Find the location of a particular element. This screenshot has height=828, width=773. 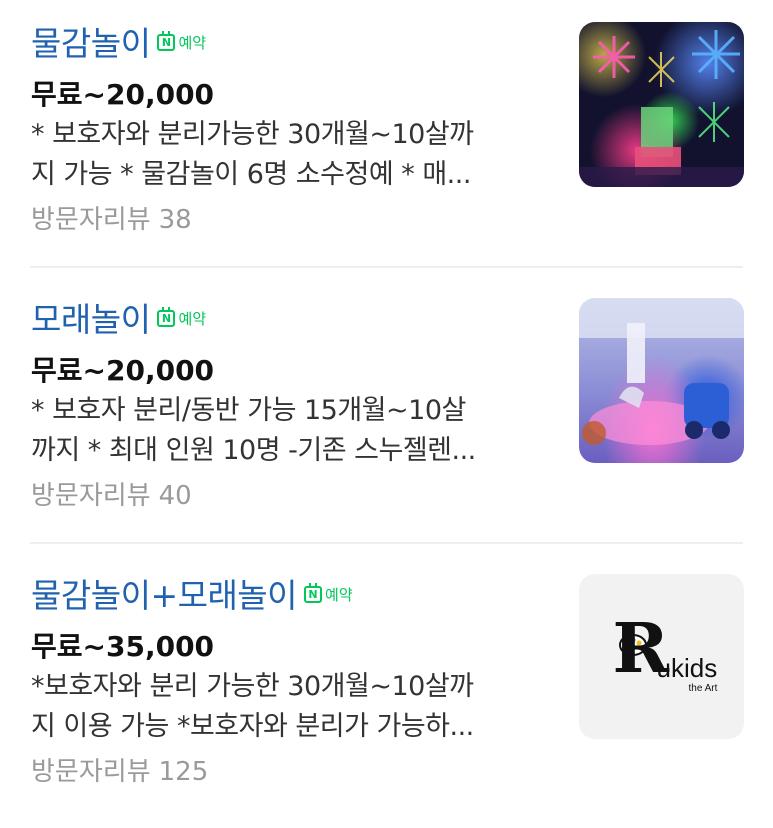

thumbnail-image: R ukids the Art is located at coordinates (661, 656).